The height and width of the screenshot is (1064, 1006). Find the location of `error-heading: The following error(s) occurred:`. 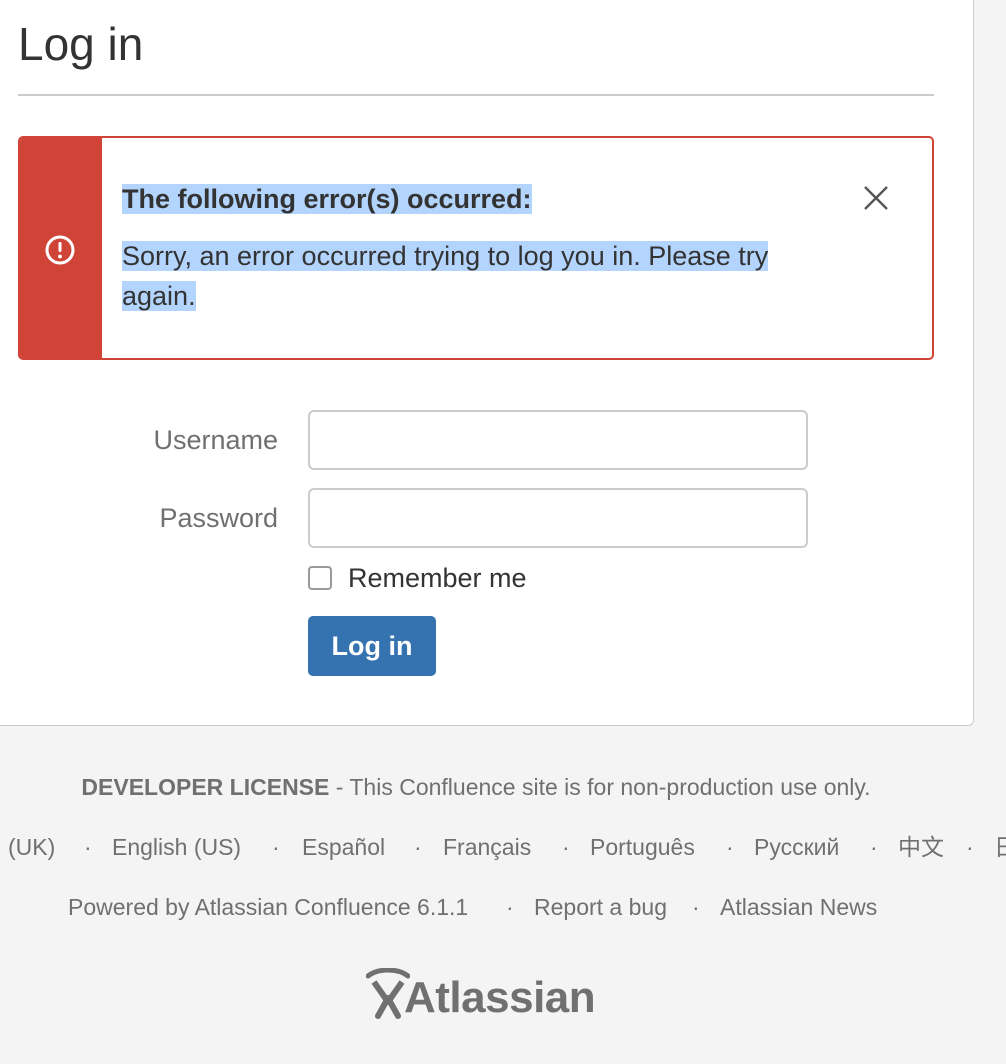

error-heading: The following error(s) occurred: is located at coordinates (327, 199).